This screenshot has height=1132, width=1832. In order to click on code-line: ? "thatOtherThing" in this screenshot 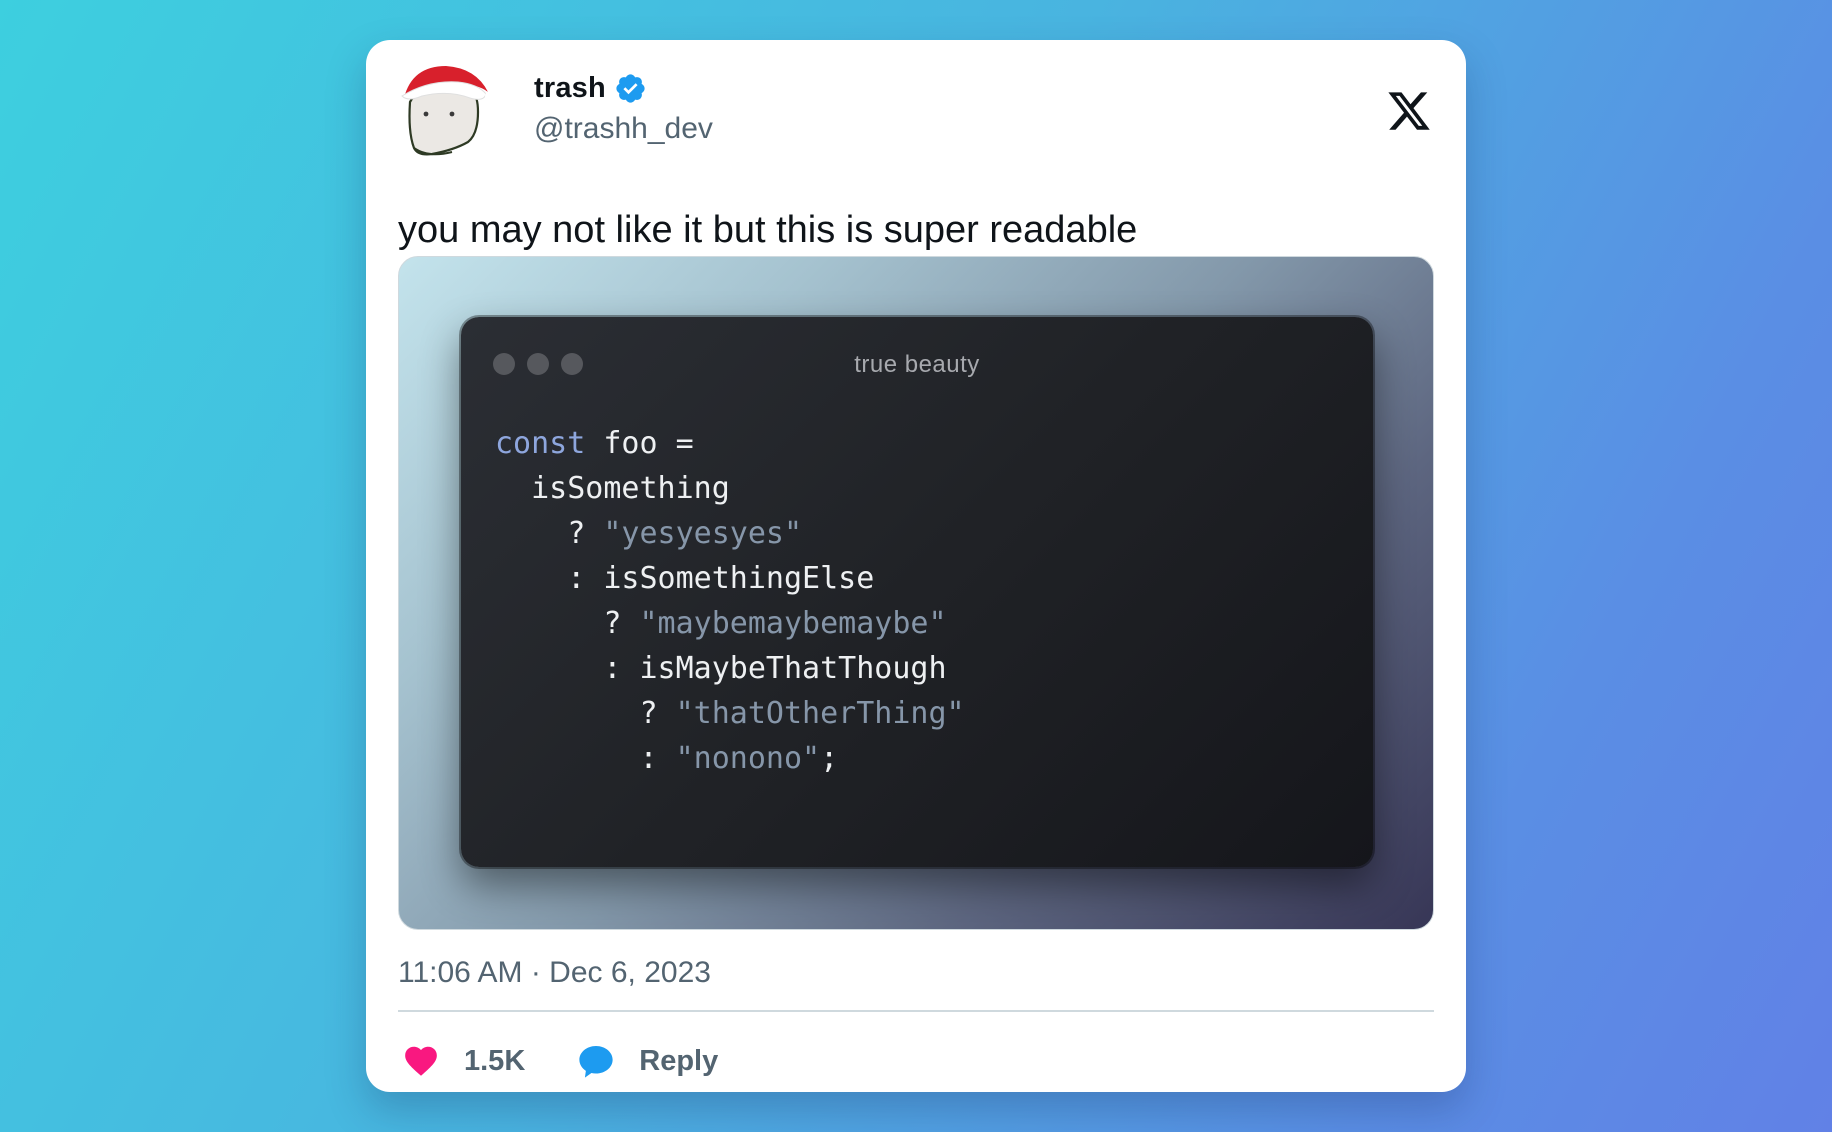, I will do `click(730, 713)`.